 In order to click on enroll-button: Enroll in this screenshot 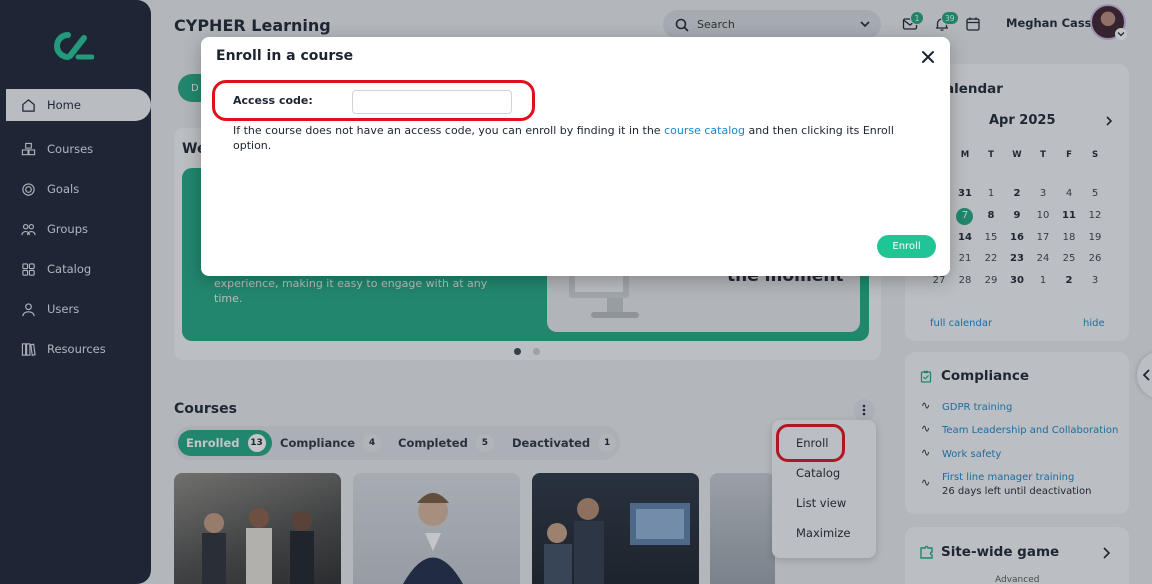, I will do `click(906, 246)`.